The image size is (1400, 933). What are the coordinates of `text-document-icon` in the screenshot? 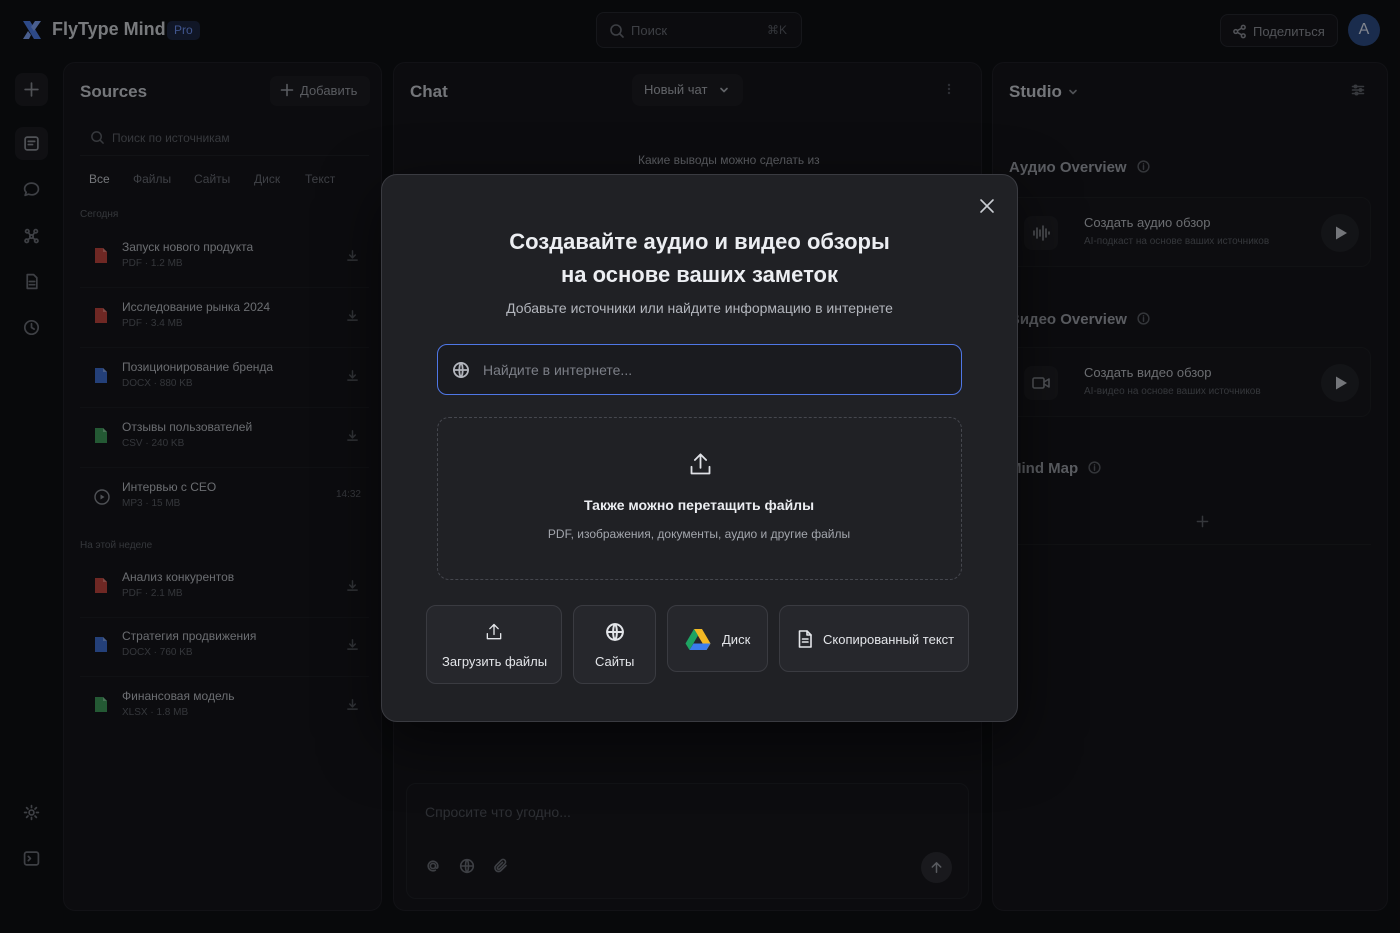 It's located at (805, 639).